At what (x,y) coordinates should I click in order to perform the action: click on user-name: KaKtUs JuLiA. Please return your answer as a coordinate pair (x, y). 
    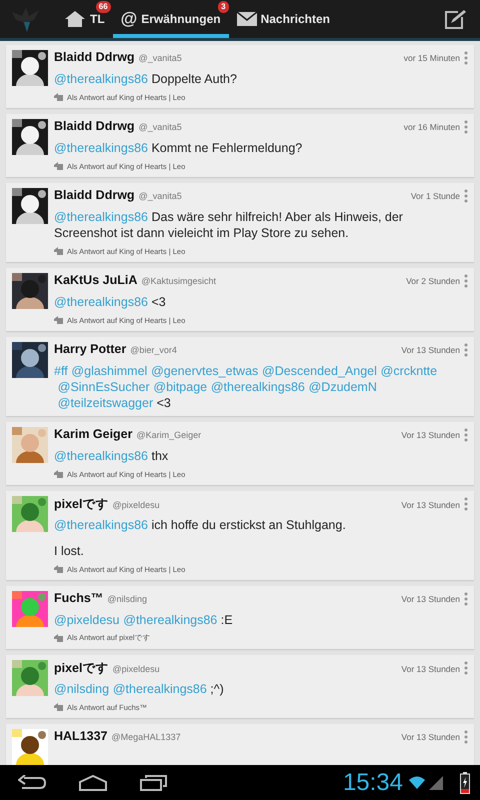
    Looking at the image, I should click on (96, 280).